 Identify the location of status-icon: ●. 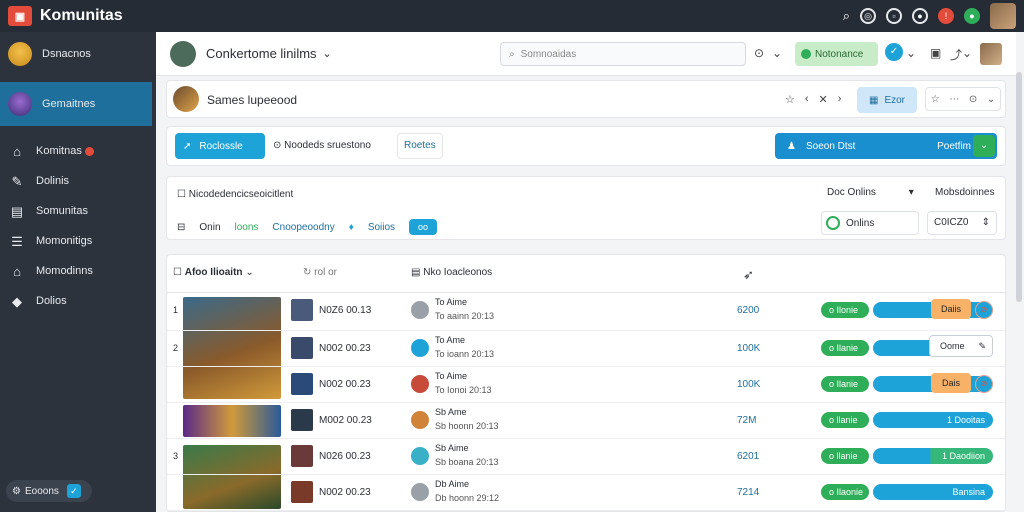
(972, 16).